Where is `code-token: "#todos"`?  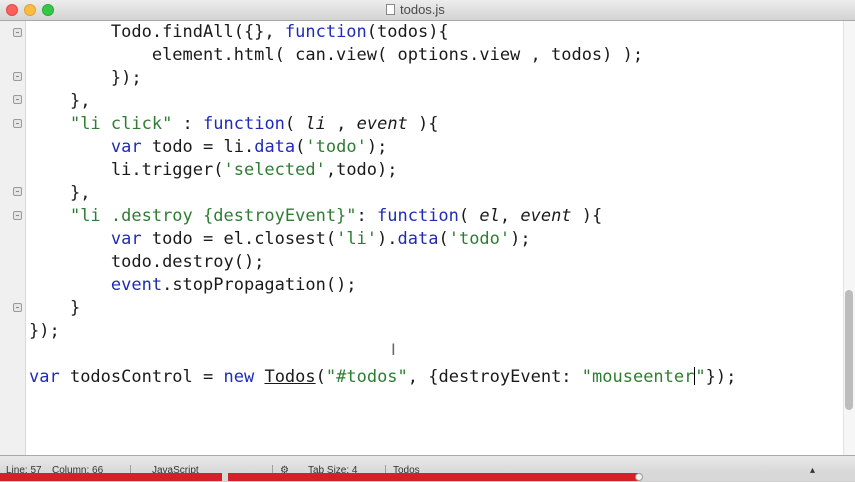 code-token: "#todos" is located at coordinates (366, 377).